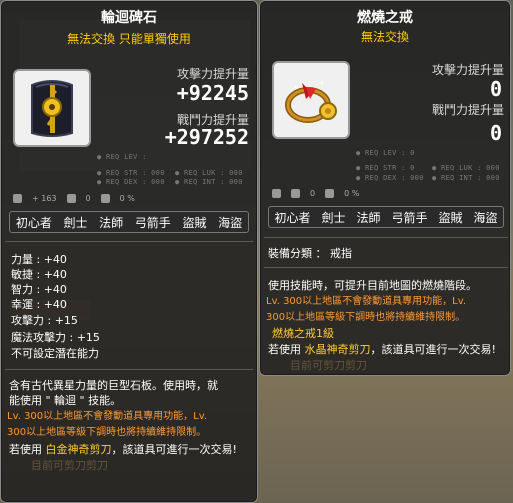  I want to click on stone-tablet-icon, so click(52, 108).